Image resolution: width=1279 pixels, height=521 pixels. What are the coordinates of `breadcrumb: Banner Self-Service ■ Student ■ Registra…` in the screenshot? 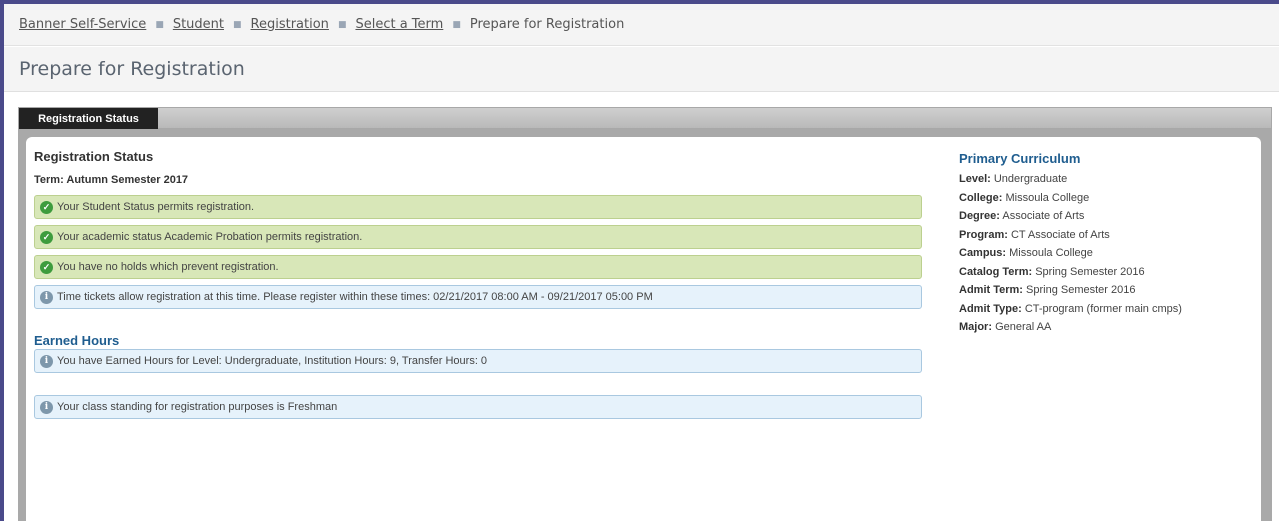 It's located at (641, 25).